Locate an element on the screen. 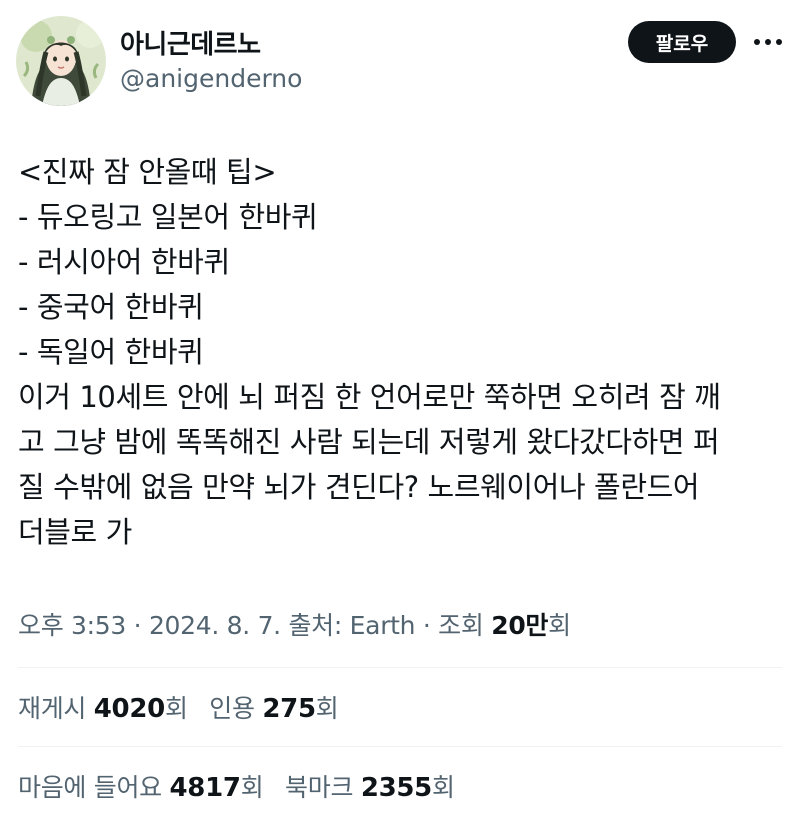 The image size is (800, 822). bookmarks-stat: 북마크 2355회 is located at coordinates (370, 786).